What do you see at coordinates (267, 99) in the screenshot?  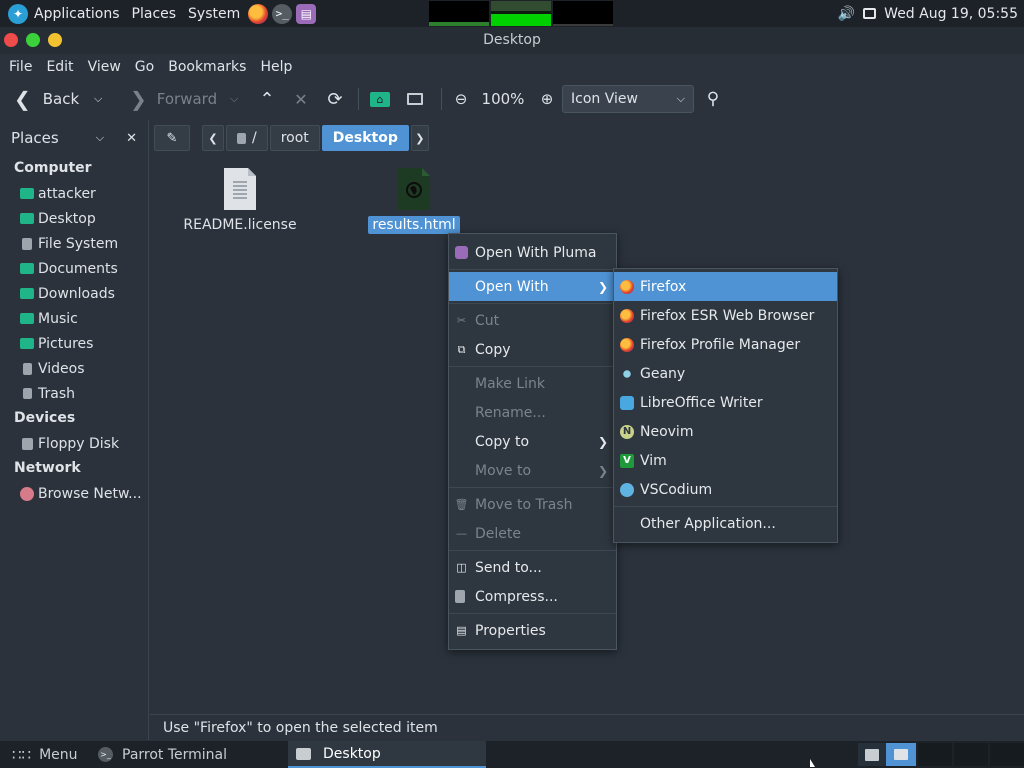 I see `up-button: ⌃` at bounding box center [267, 99].